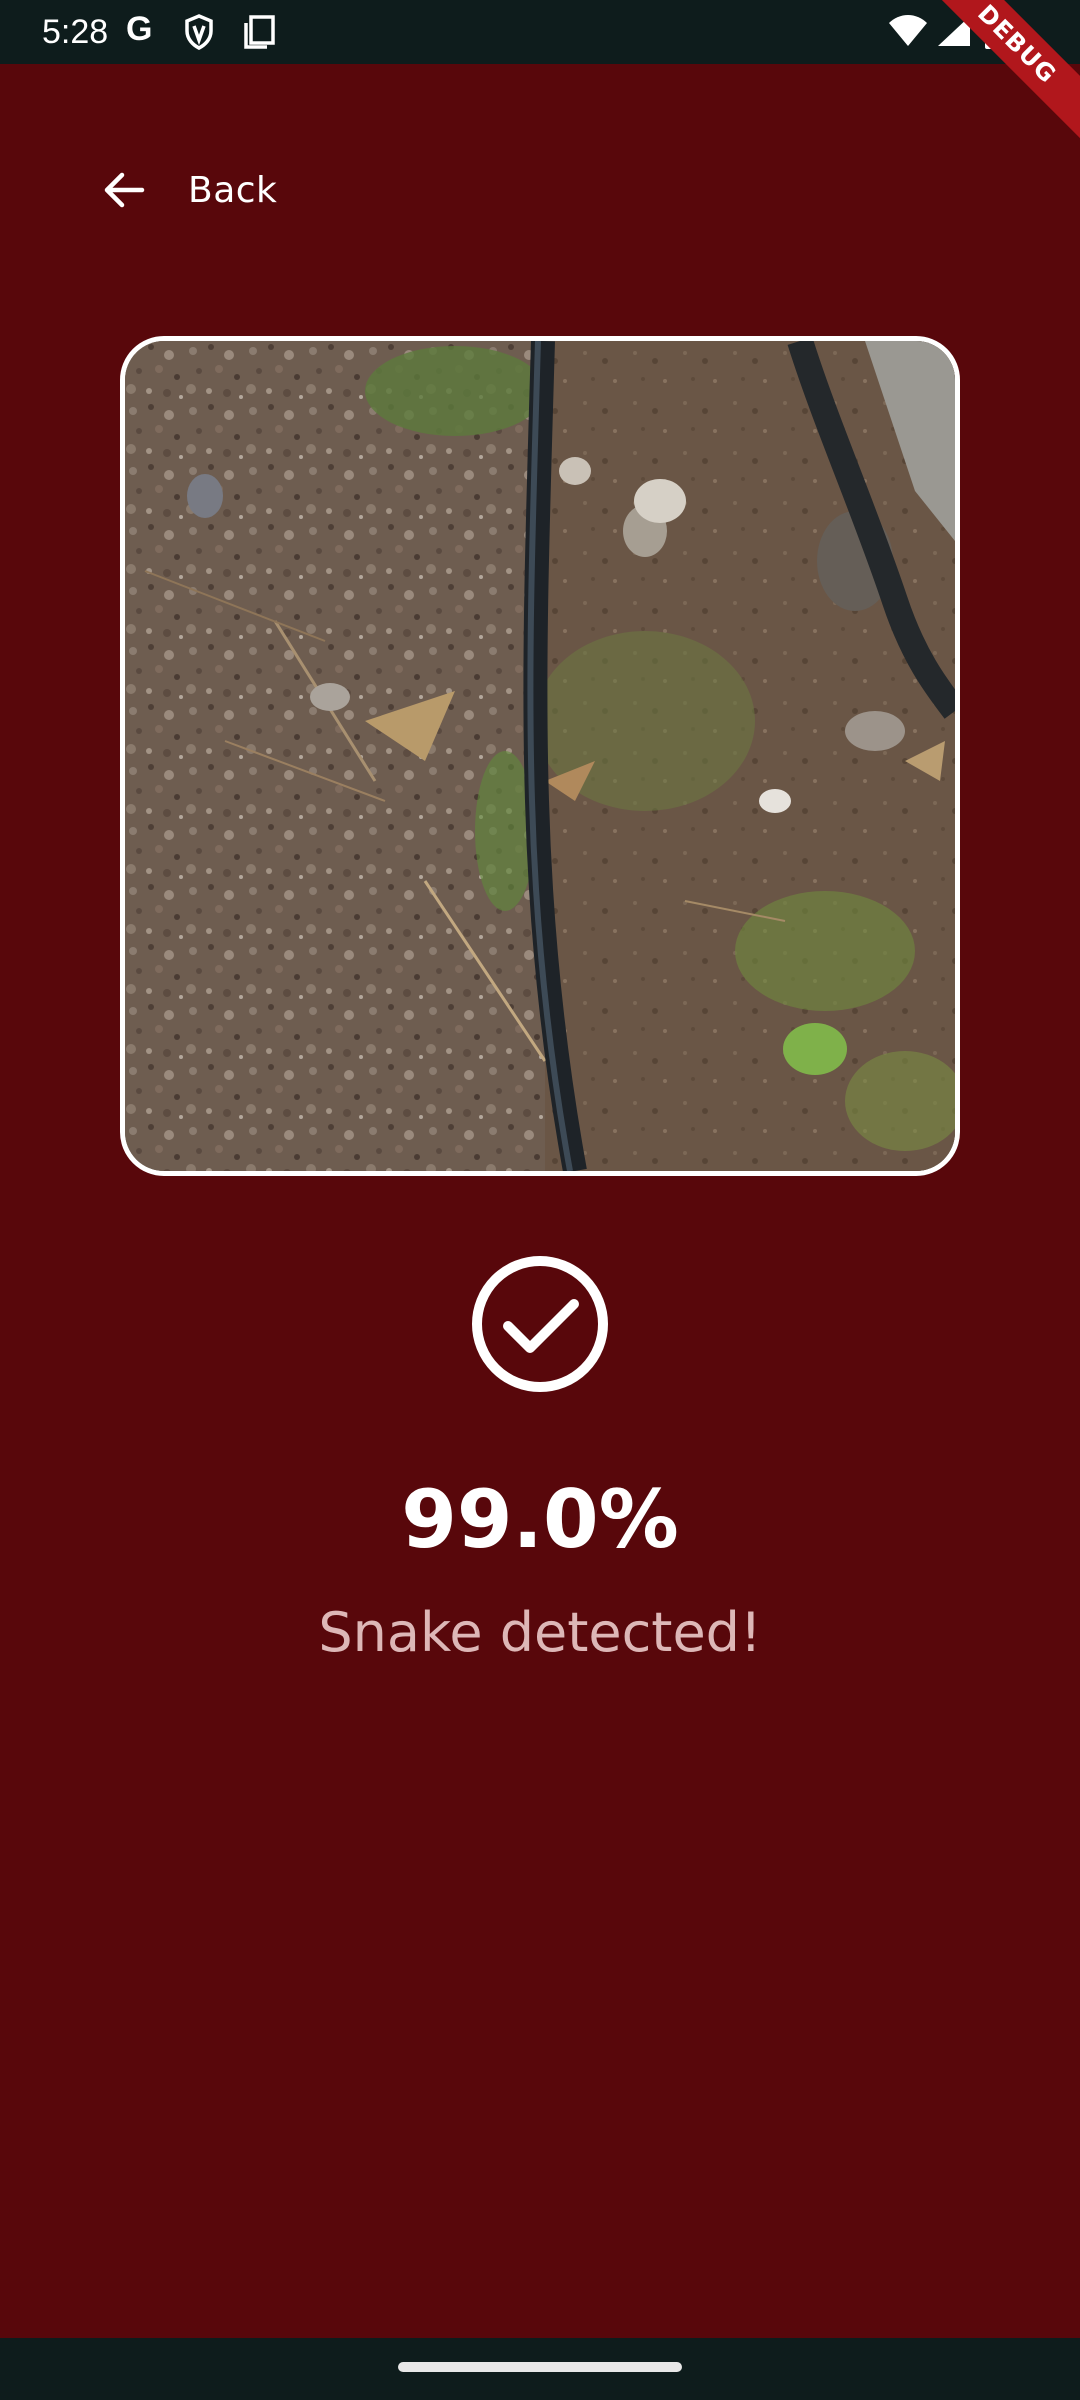 The height and width of the screenshot is (2400, 1080). I want to click on back-button: Back, so click(184, 190).